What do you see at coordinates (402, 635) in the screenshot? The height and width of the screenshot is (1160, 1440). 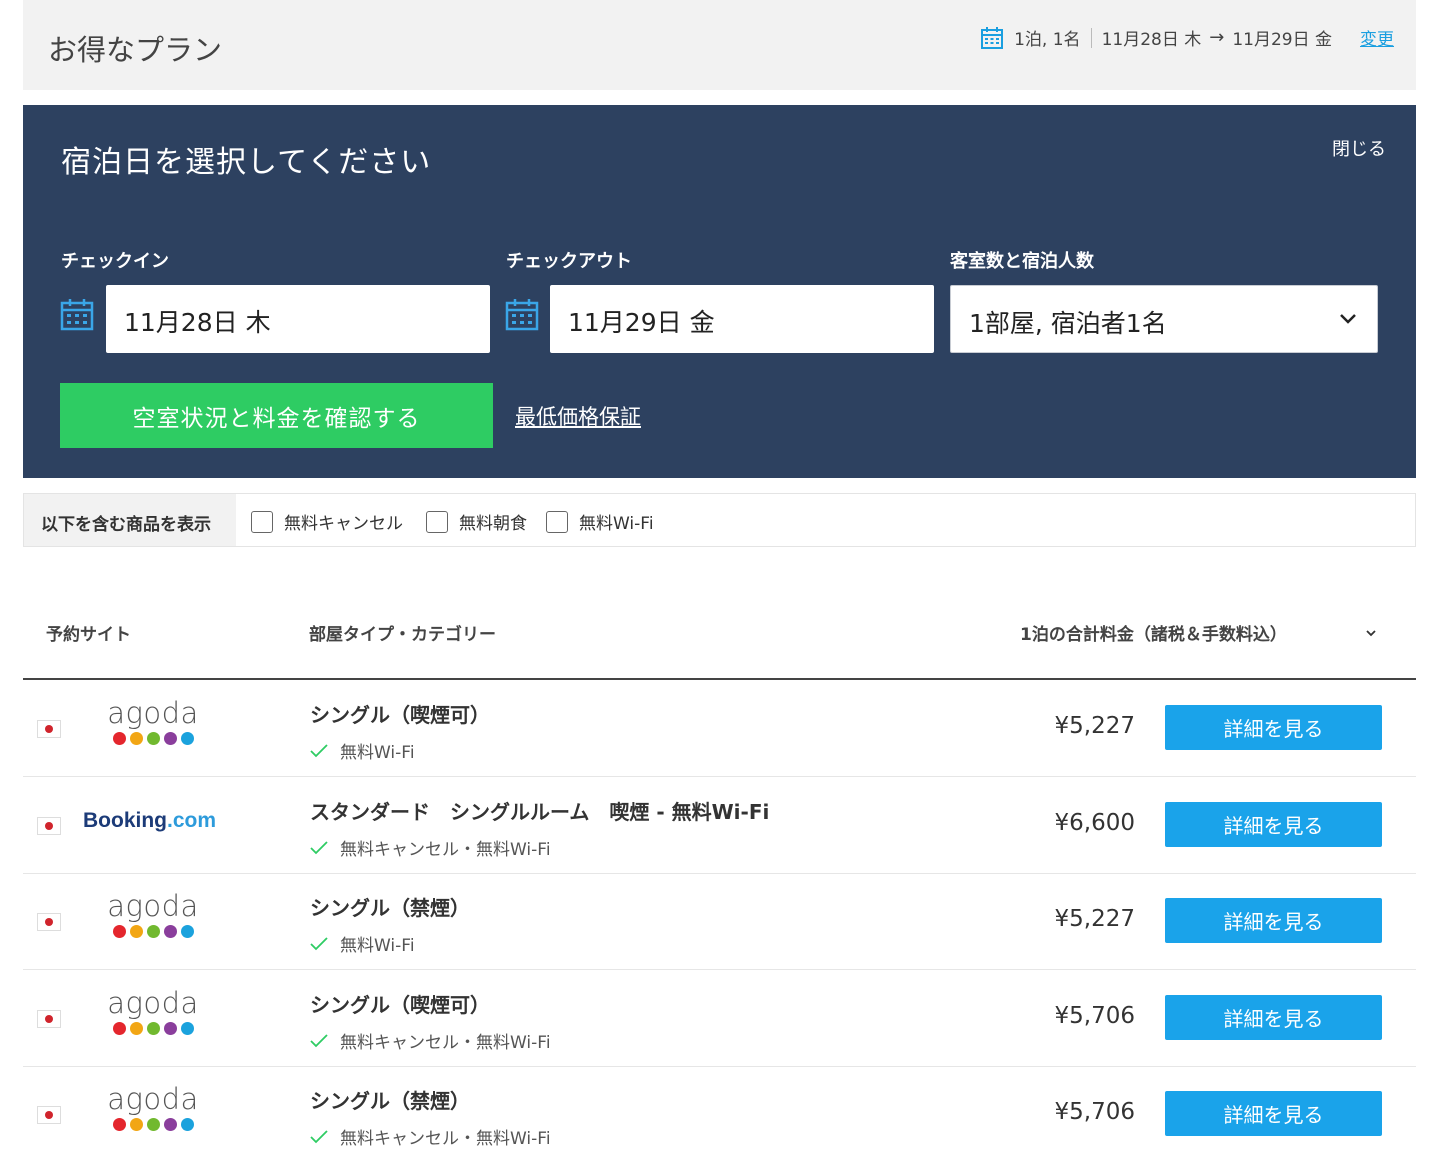 I see `col-room-type: 部屋タイプ・カテゴリー` at bounding box center [402, 635].